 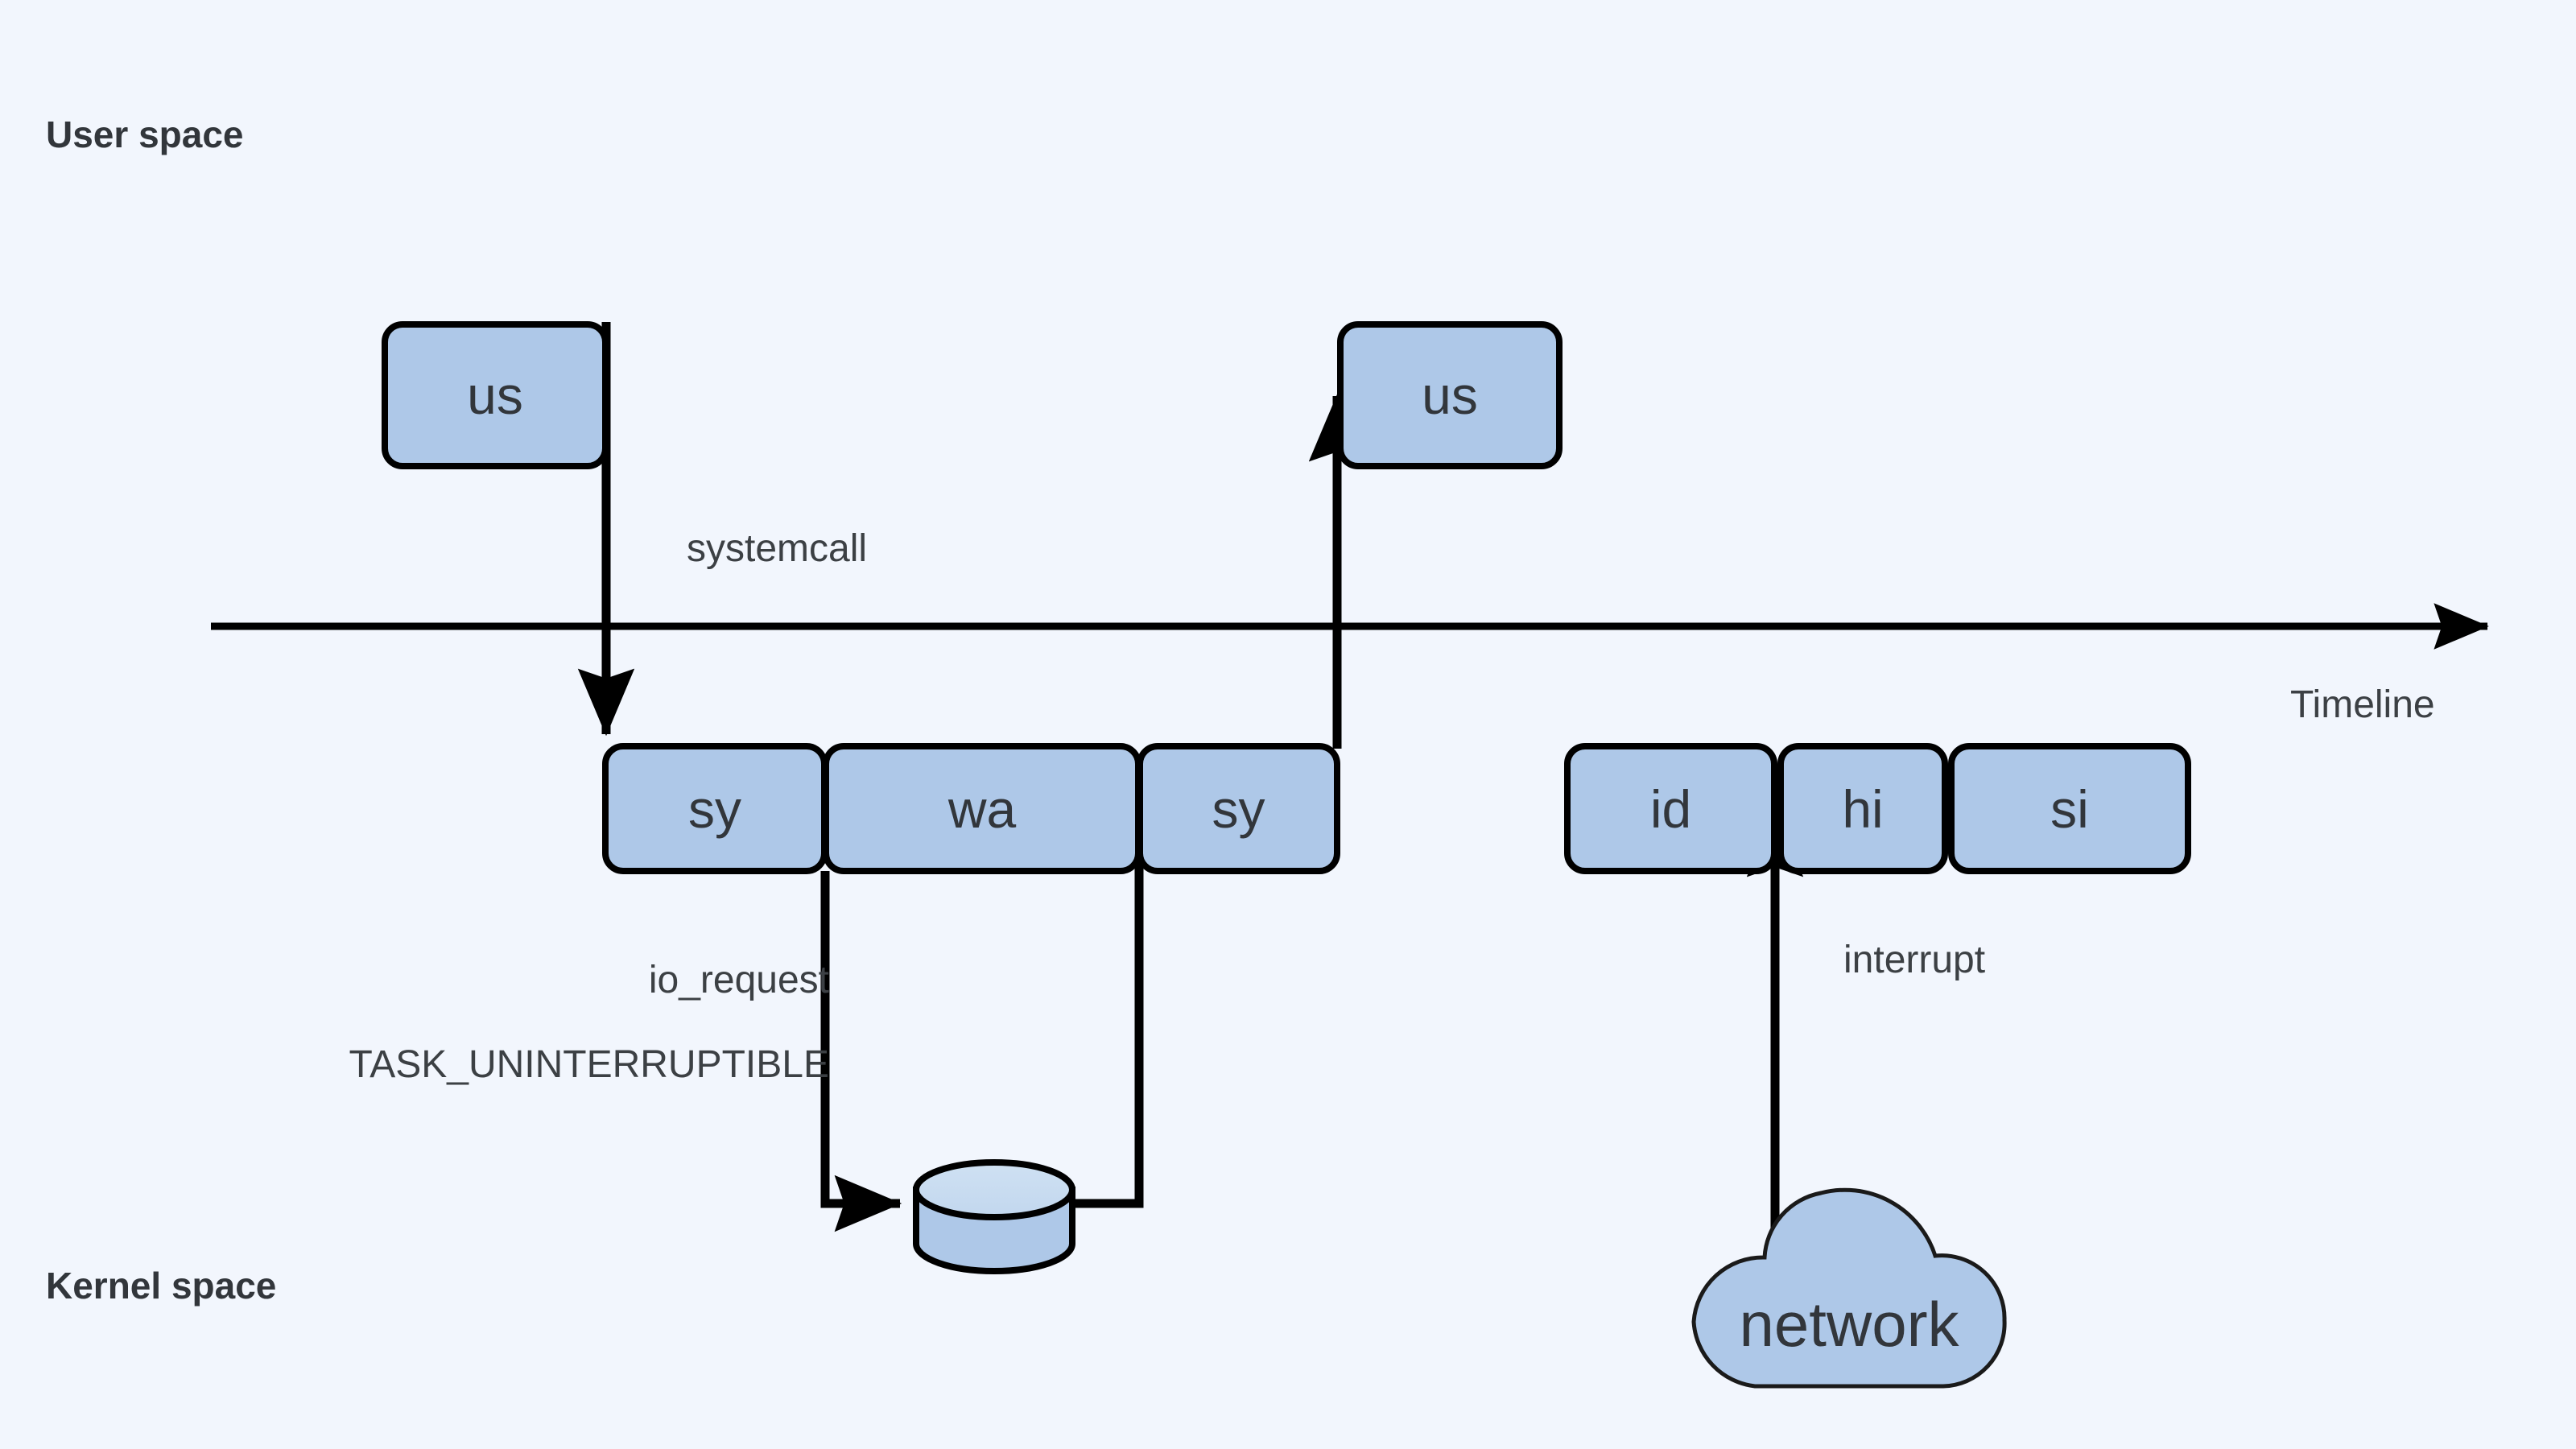 What do you see at coordinates (777, 548) in the screenshot?
I see `systemcall-label: systemcall` at bounding box center [777, 548].